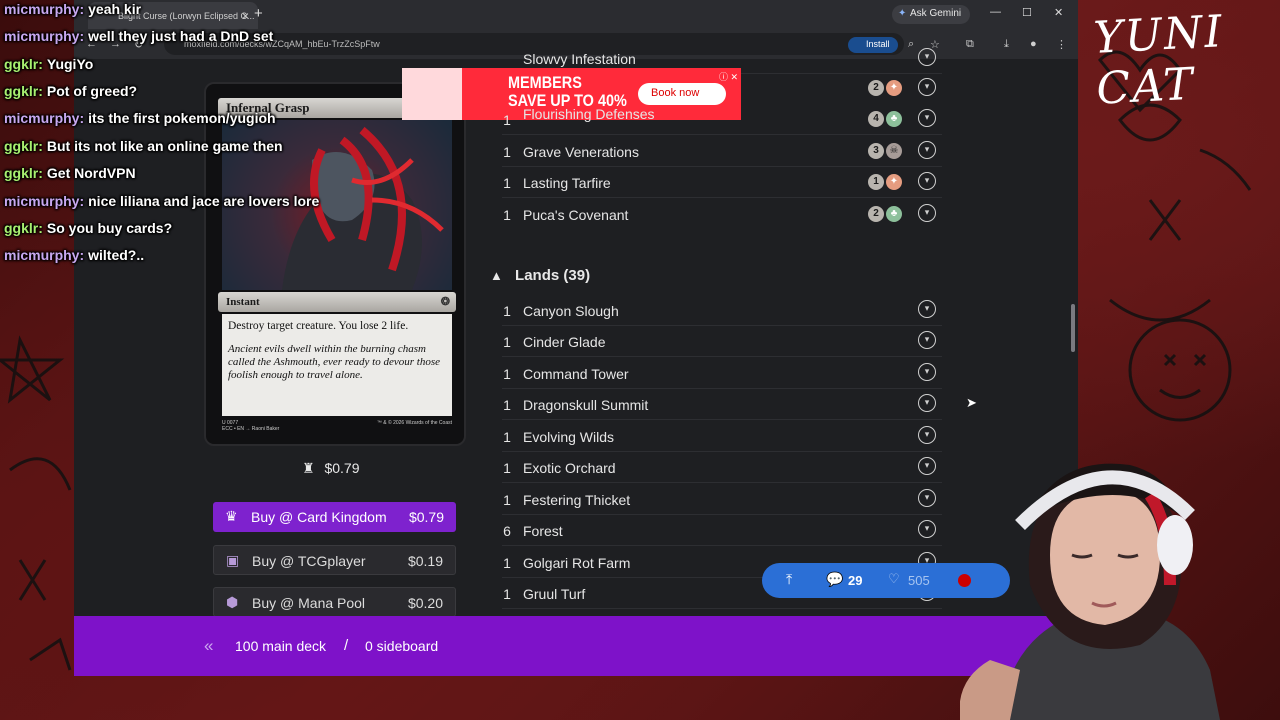  I want to click on chat-text: YugiYo, so click(70, 64).